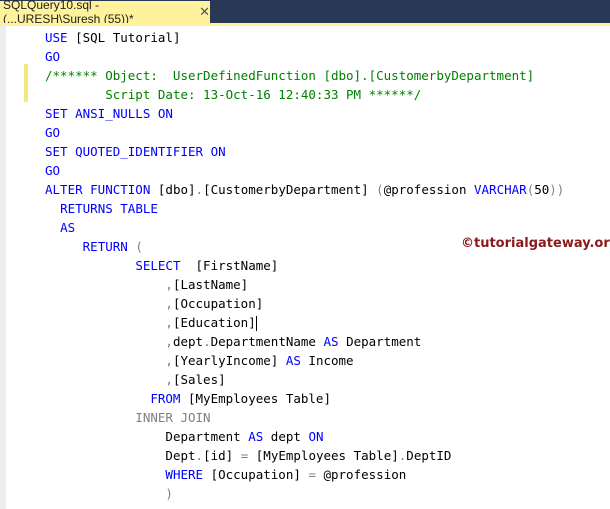 This screenshot has width=610, height=509. Describe the element at coordinates (304, 113) in the screenshot. I see `code-line: SET ANSI_NULLS ON` at that location.